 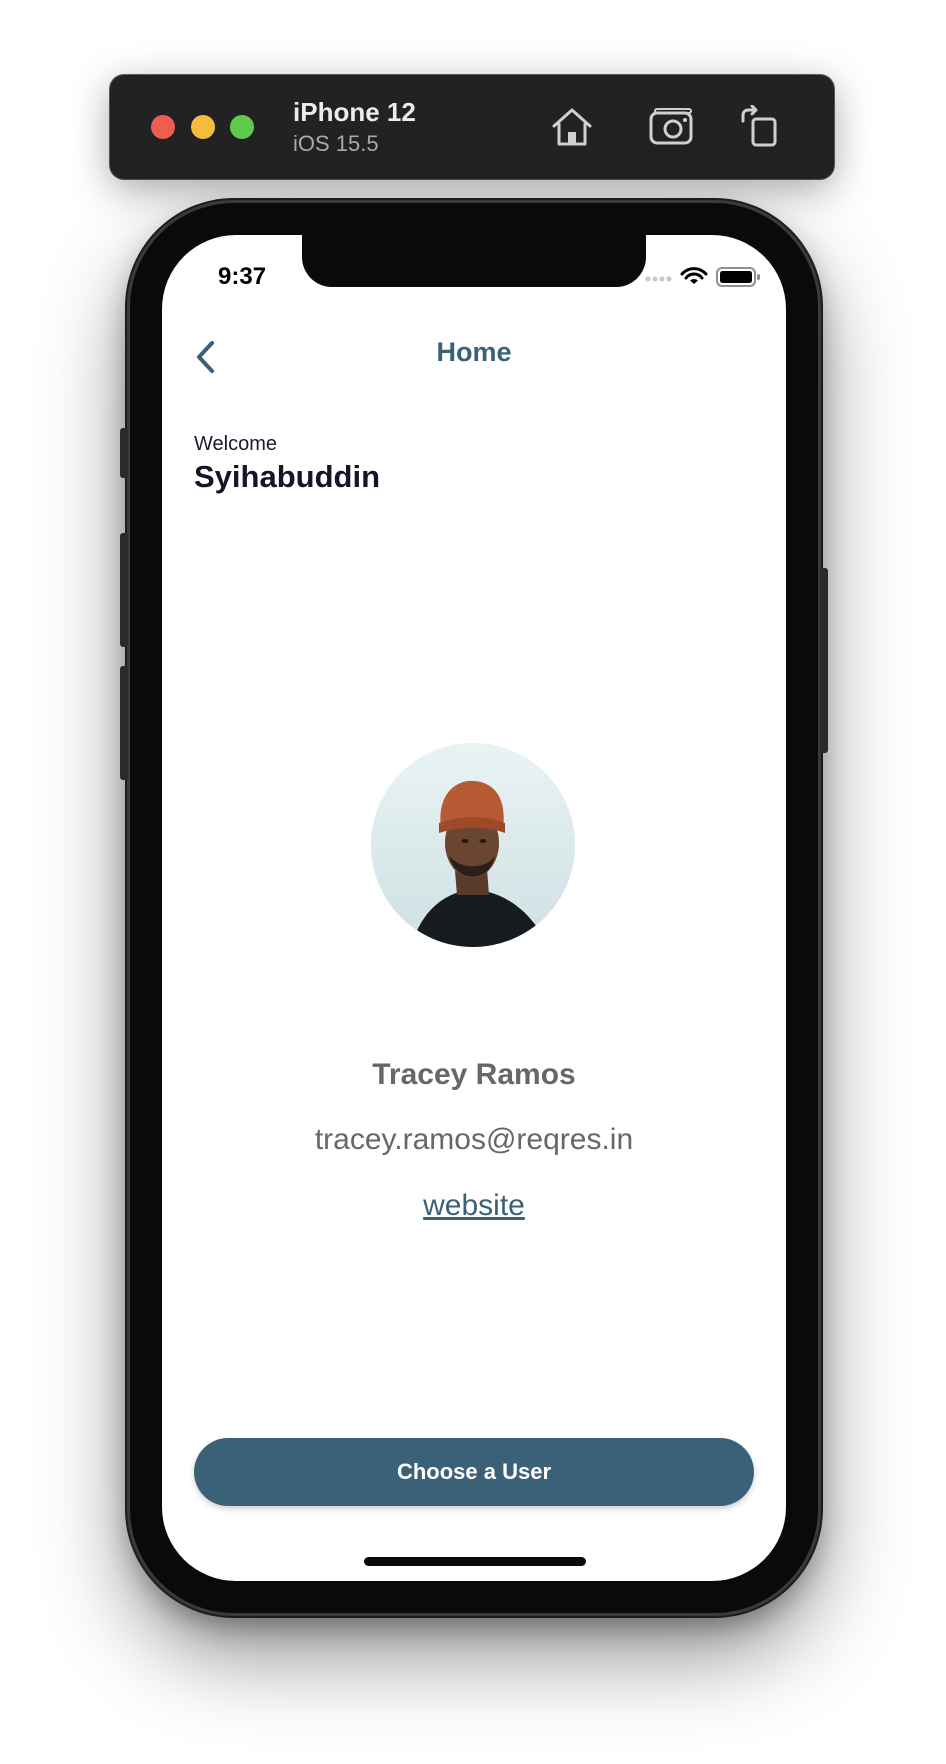 I want to click on battery-icon, so click(x=738, y=277).